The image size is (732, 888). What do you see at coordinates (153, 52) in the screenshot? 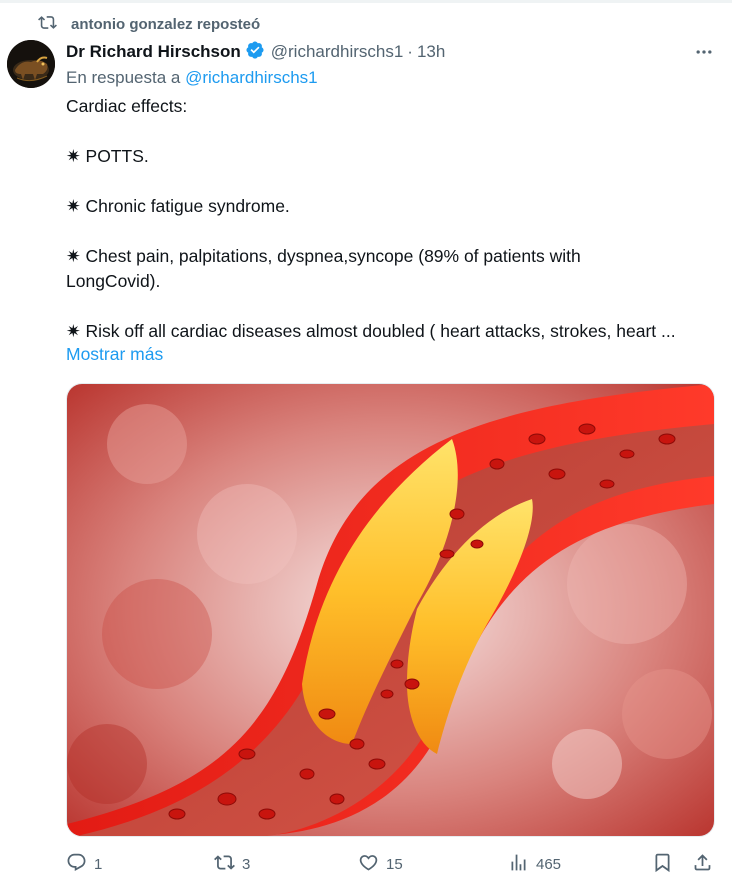
I see `author-name: Dr Richard Hirschson` at bounding box center [153, 52].